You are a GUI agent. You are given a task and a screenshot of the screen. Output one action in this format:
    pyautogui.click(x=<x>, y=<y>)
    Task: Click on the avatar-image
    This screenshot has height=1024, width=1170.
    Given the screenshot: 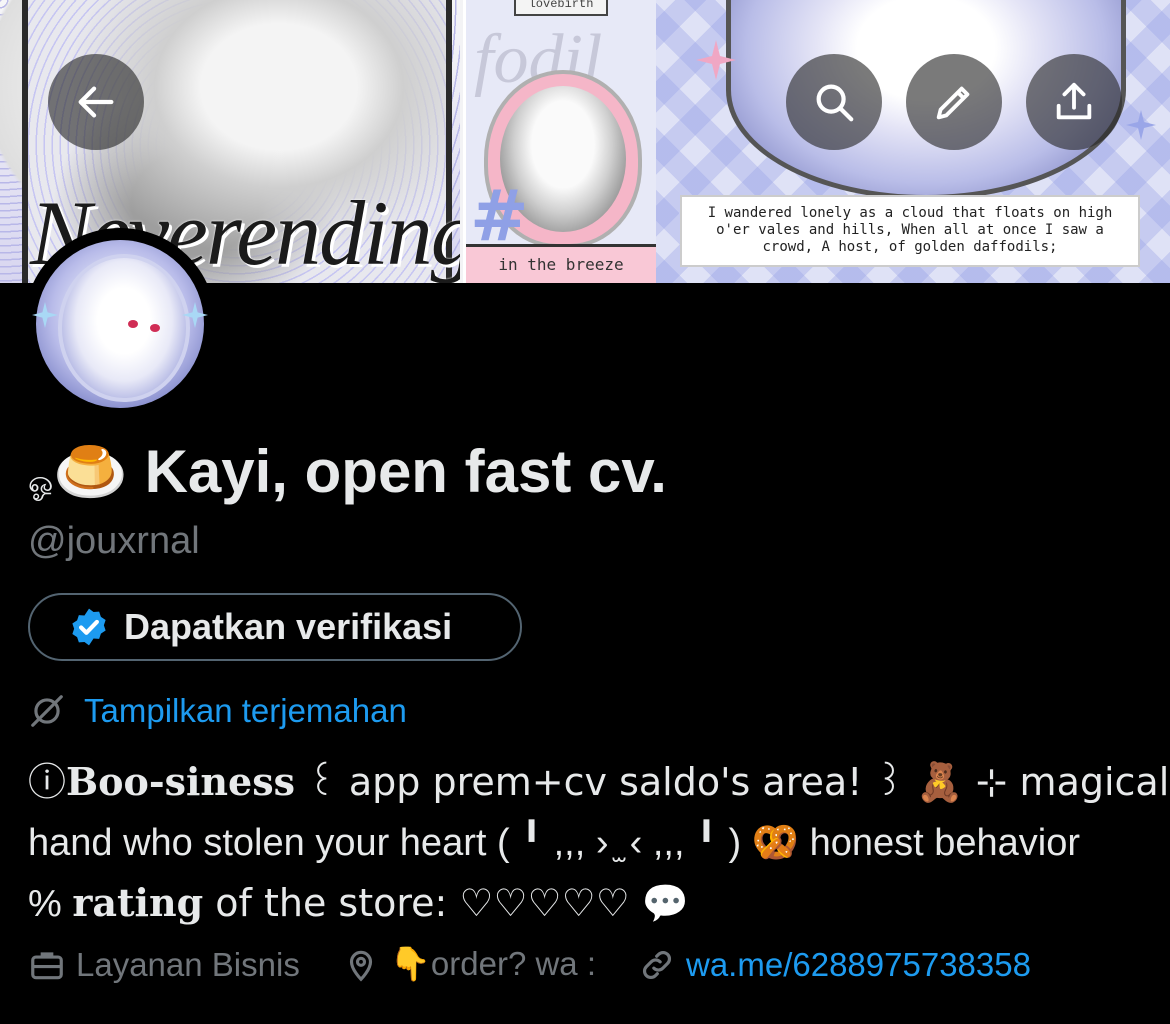 What is the action you would take?
    pyautogui.click(x=120, y=324)
    